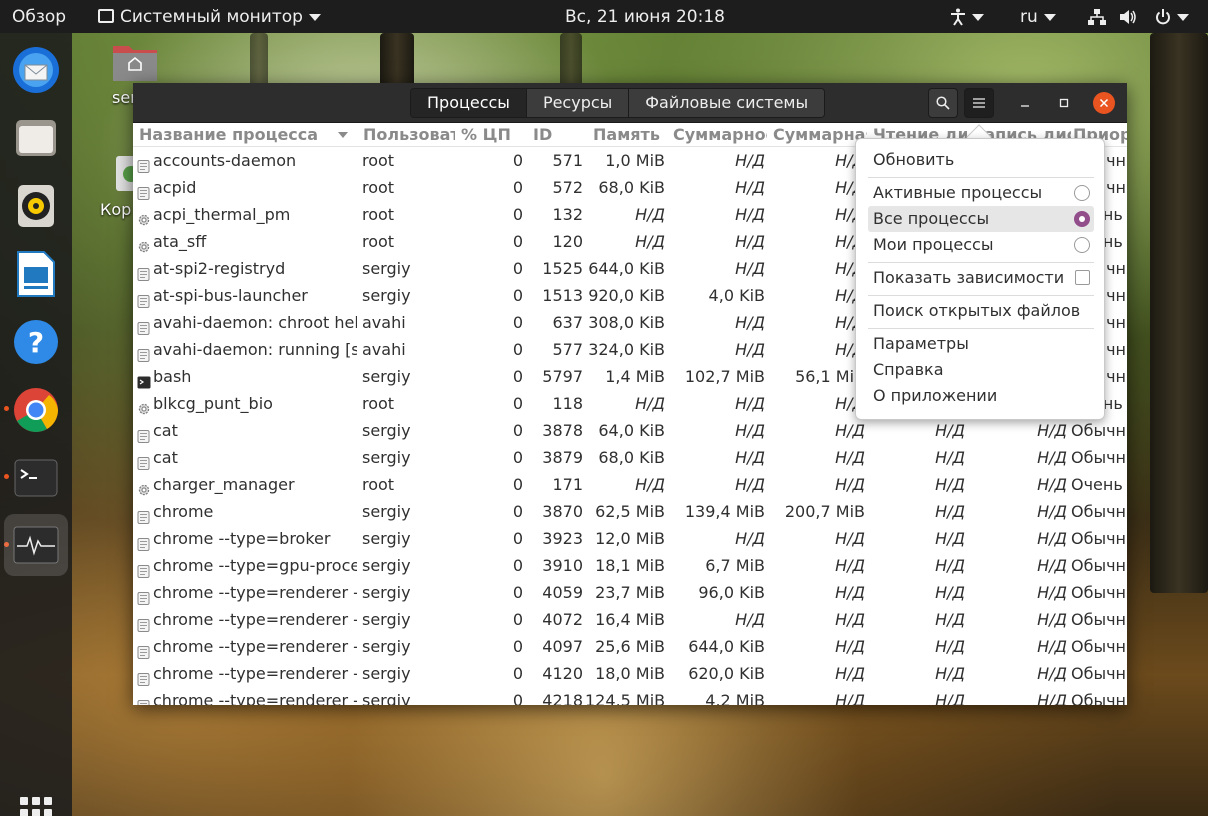 Image resolution: width=1208 pixels, height=816 pixels. I want to click on process-memory: 64,0 KiB, so click(631, 430).